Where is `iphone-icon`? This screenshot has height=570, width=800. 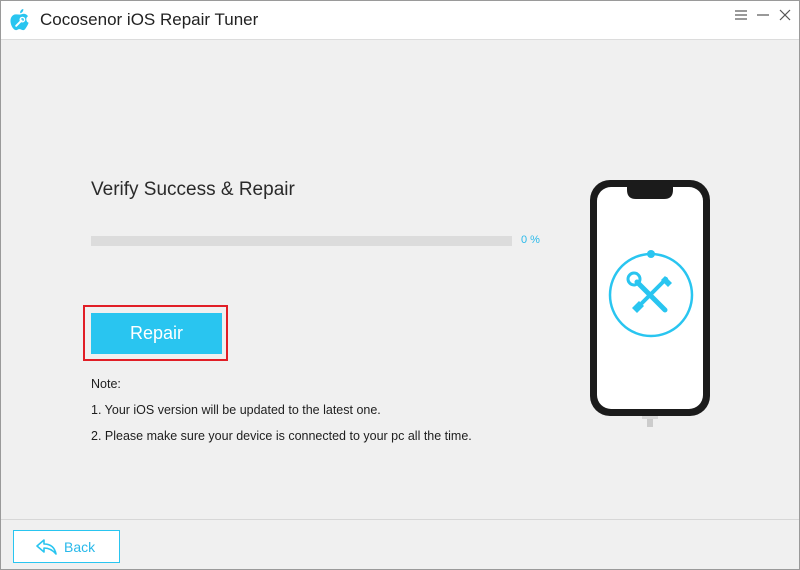
iphone-icon is located at coordinates (650, 303).